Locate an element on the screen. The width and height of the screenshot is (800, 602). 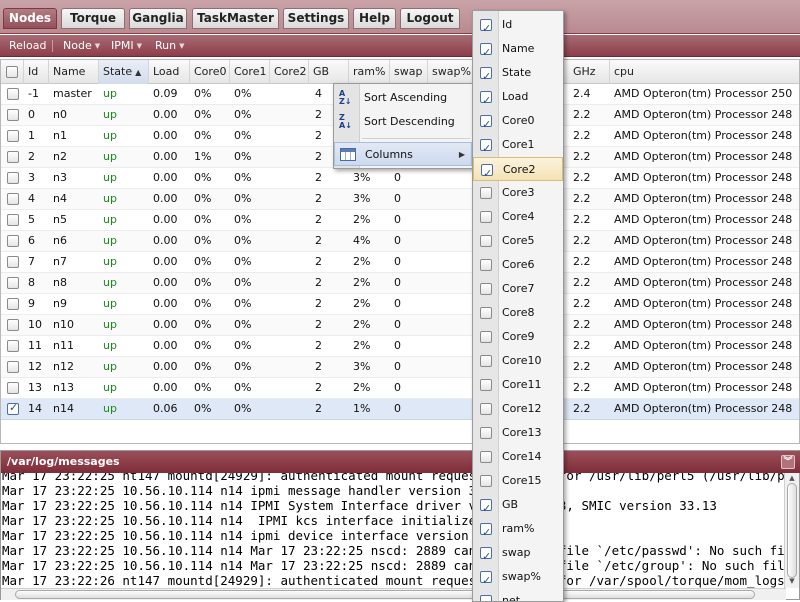
column-toggle-state: State is located at coordinates (518, 75).